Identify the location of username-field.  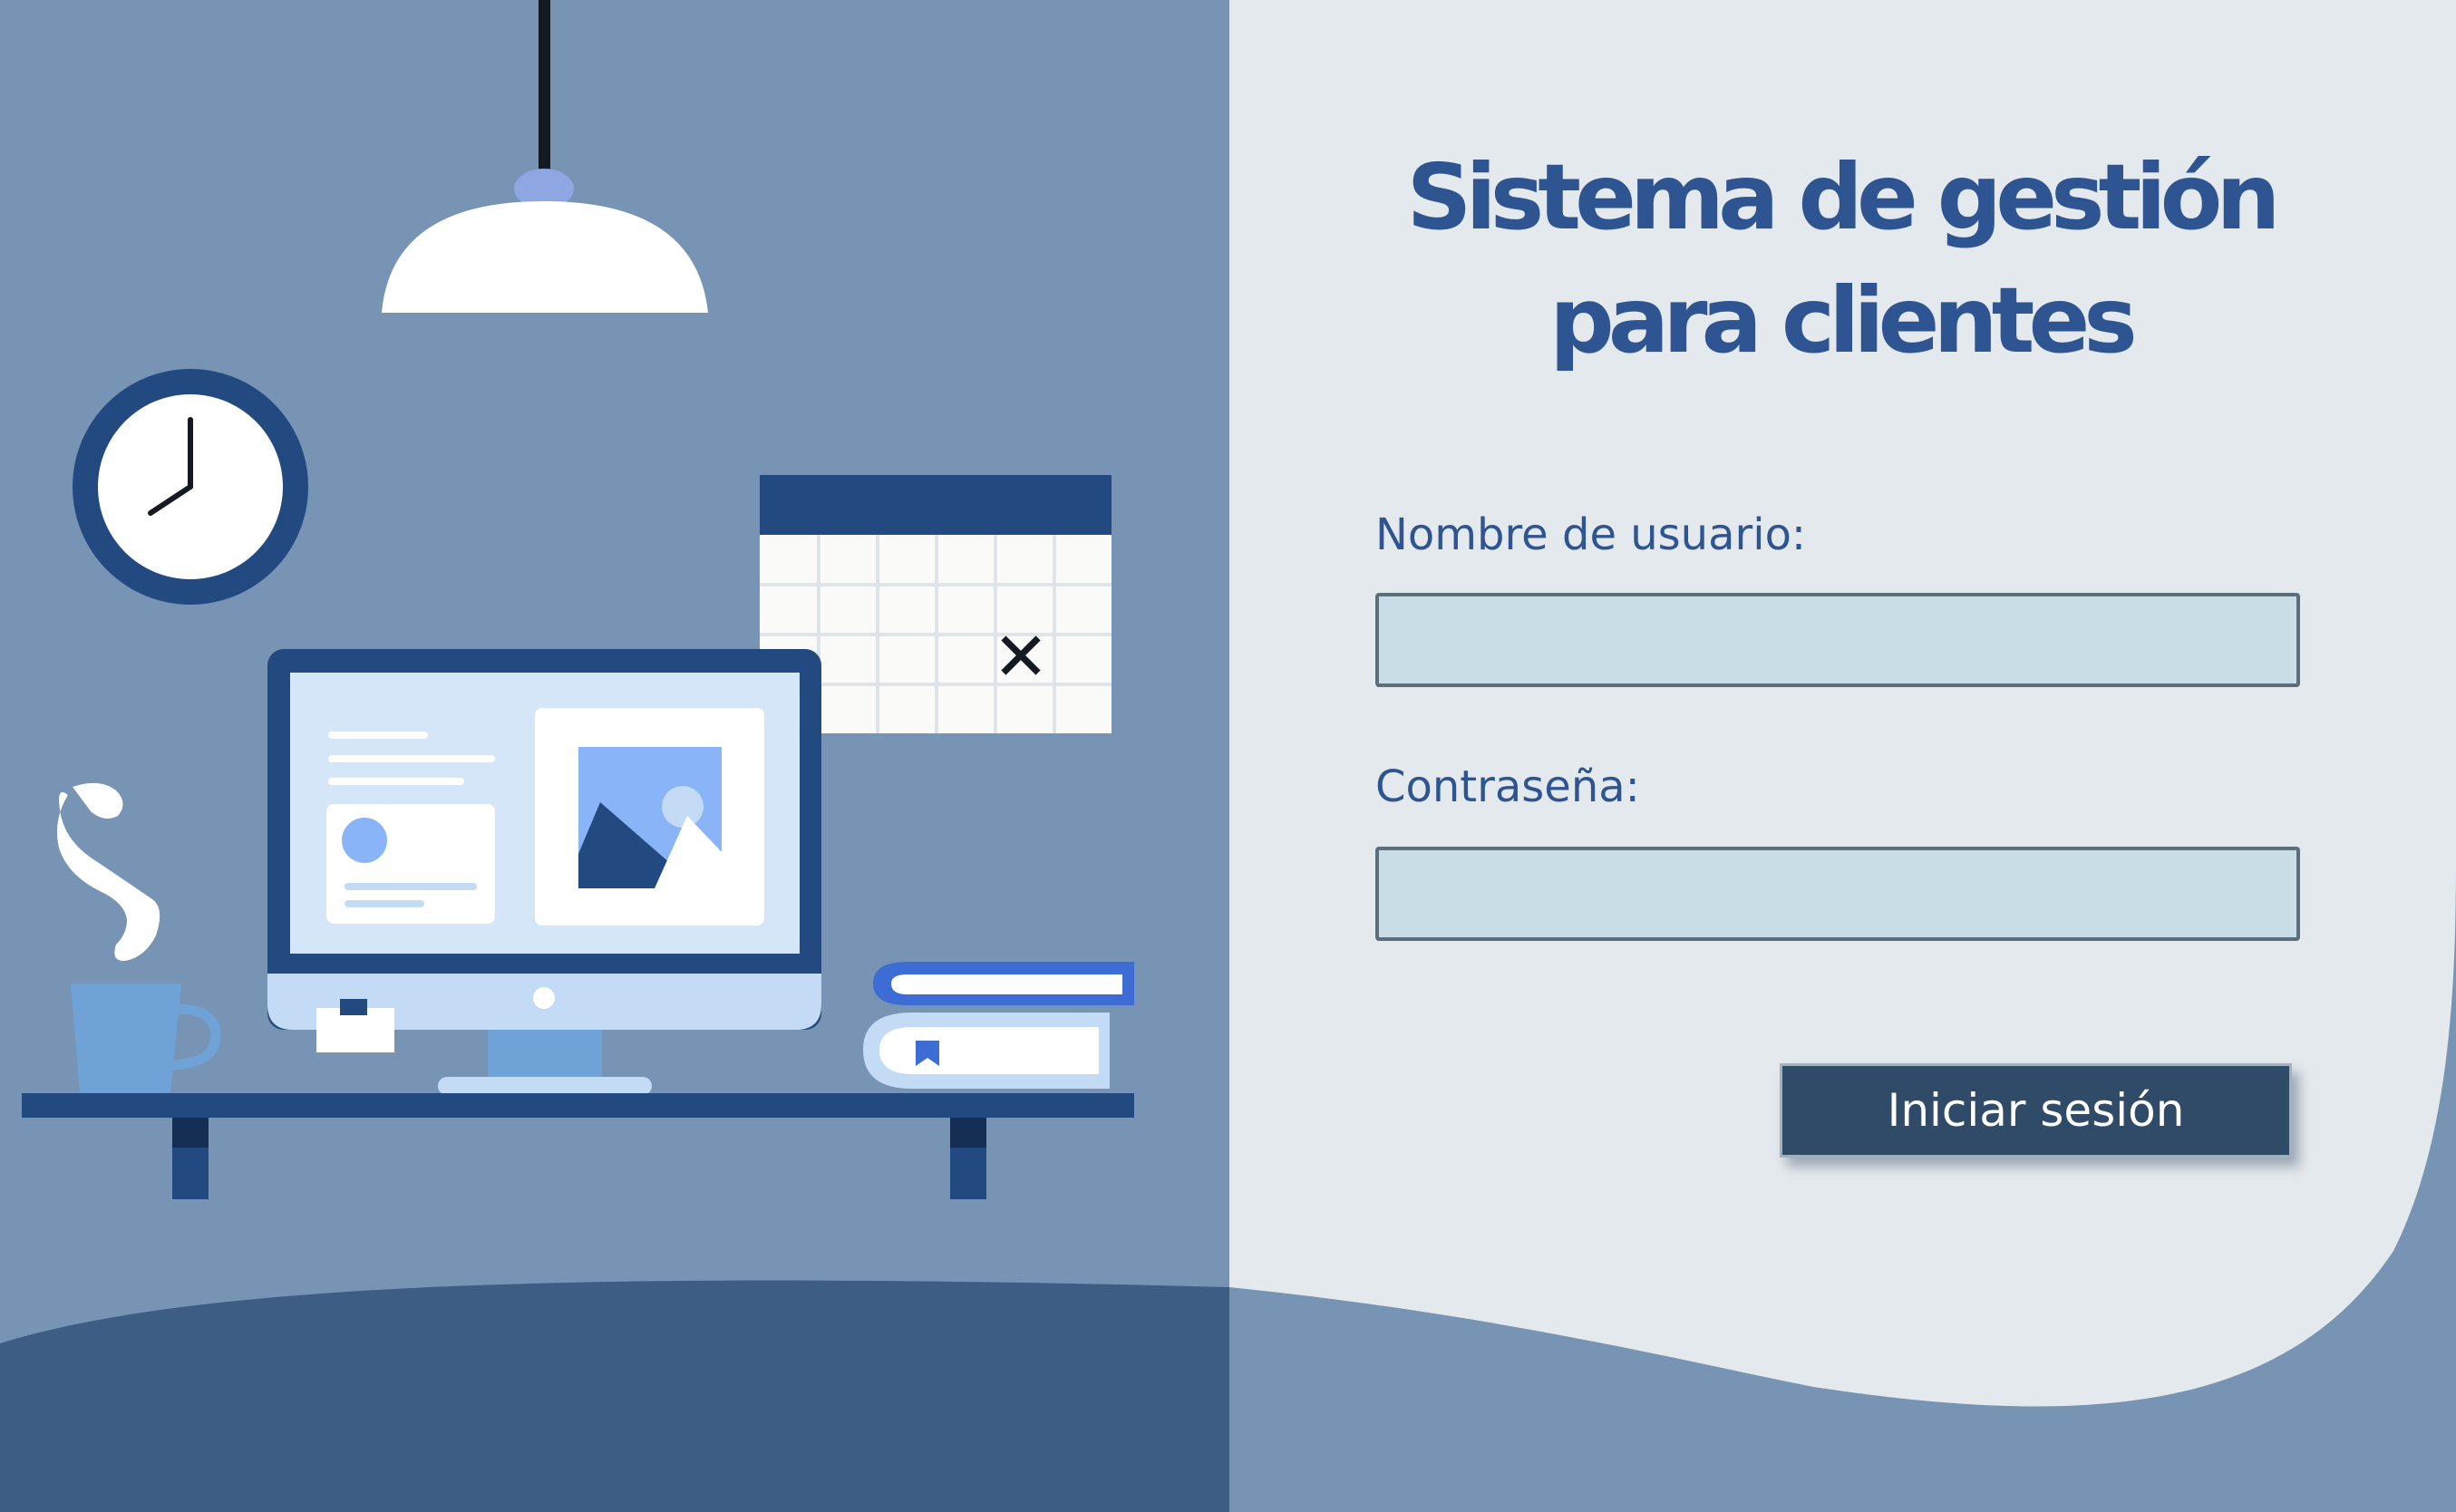
(1838, 640).